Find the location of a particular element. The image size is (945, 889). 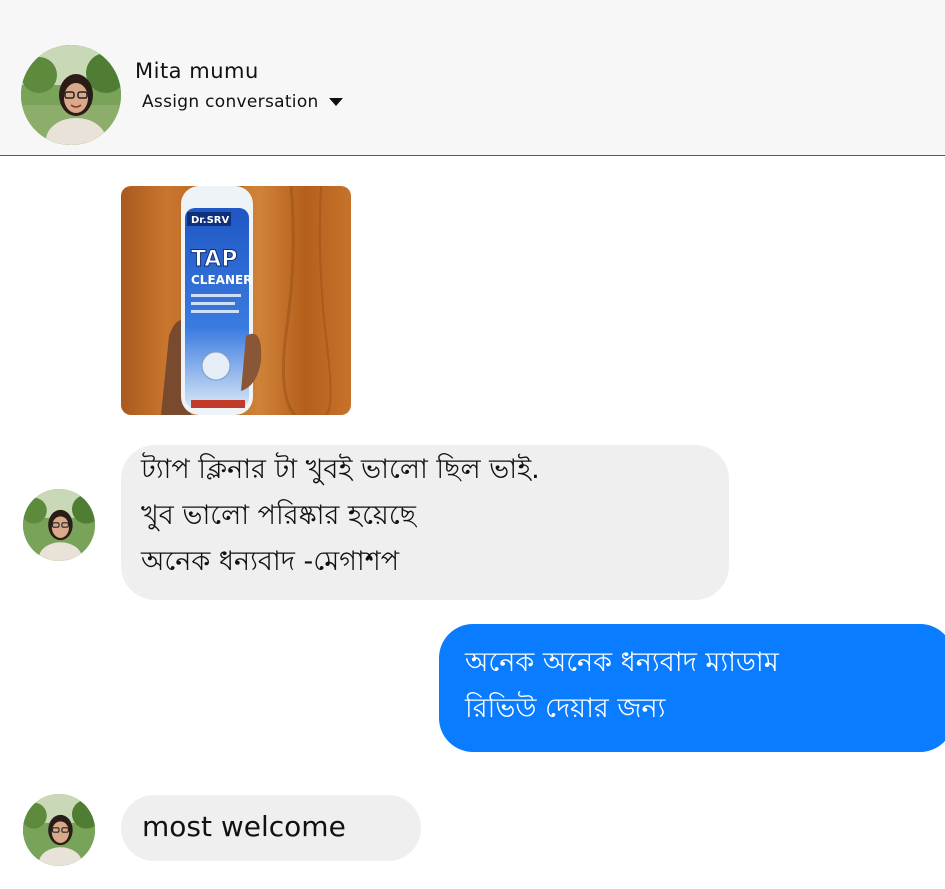

message-line: অনেক অনেক ধন্যবাদ ম্যাডাম is located at coordinates (622, 662).